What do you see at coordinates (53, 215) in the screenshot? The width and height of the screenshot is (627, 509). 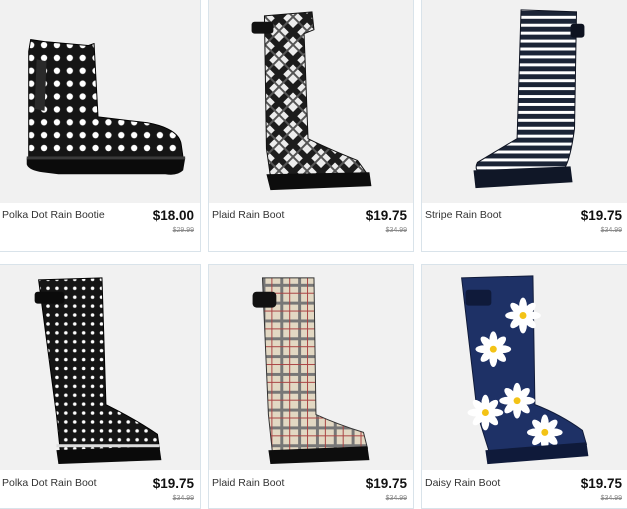 I see `product-name: Polka Dot Rain Bootie` at bounding box center [53, 215].